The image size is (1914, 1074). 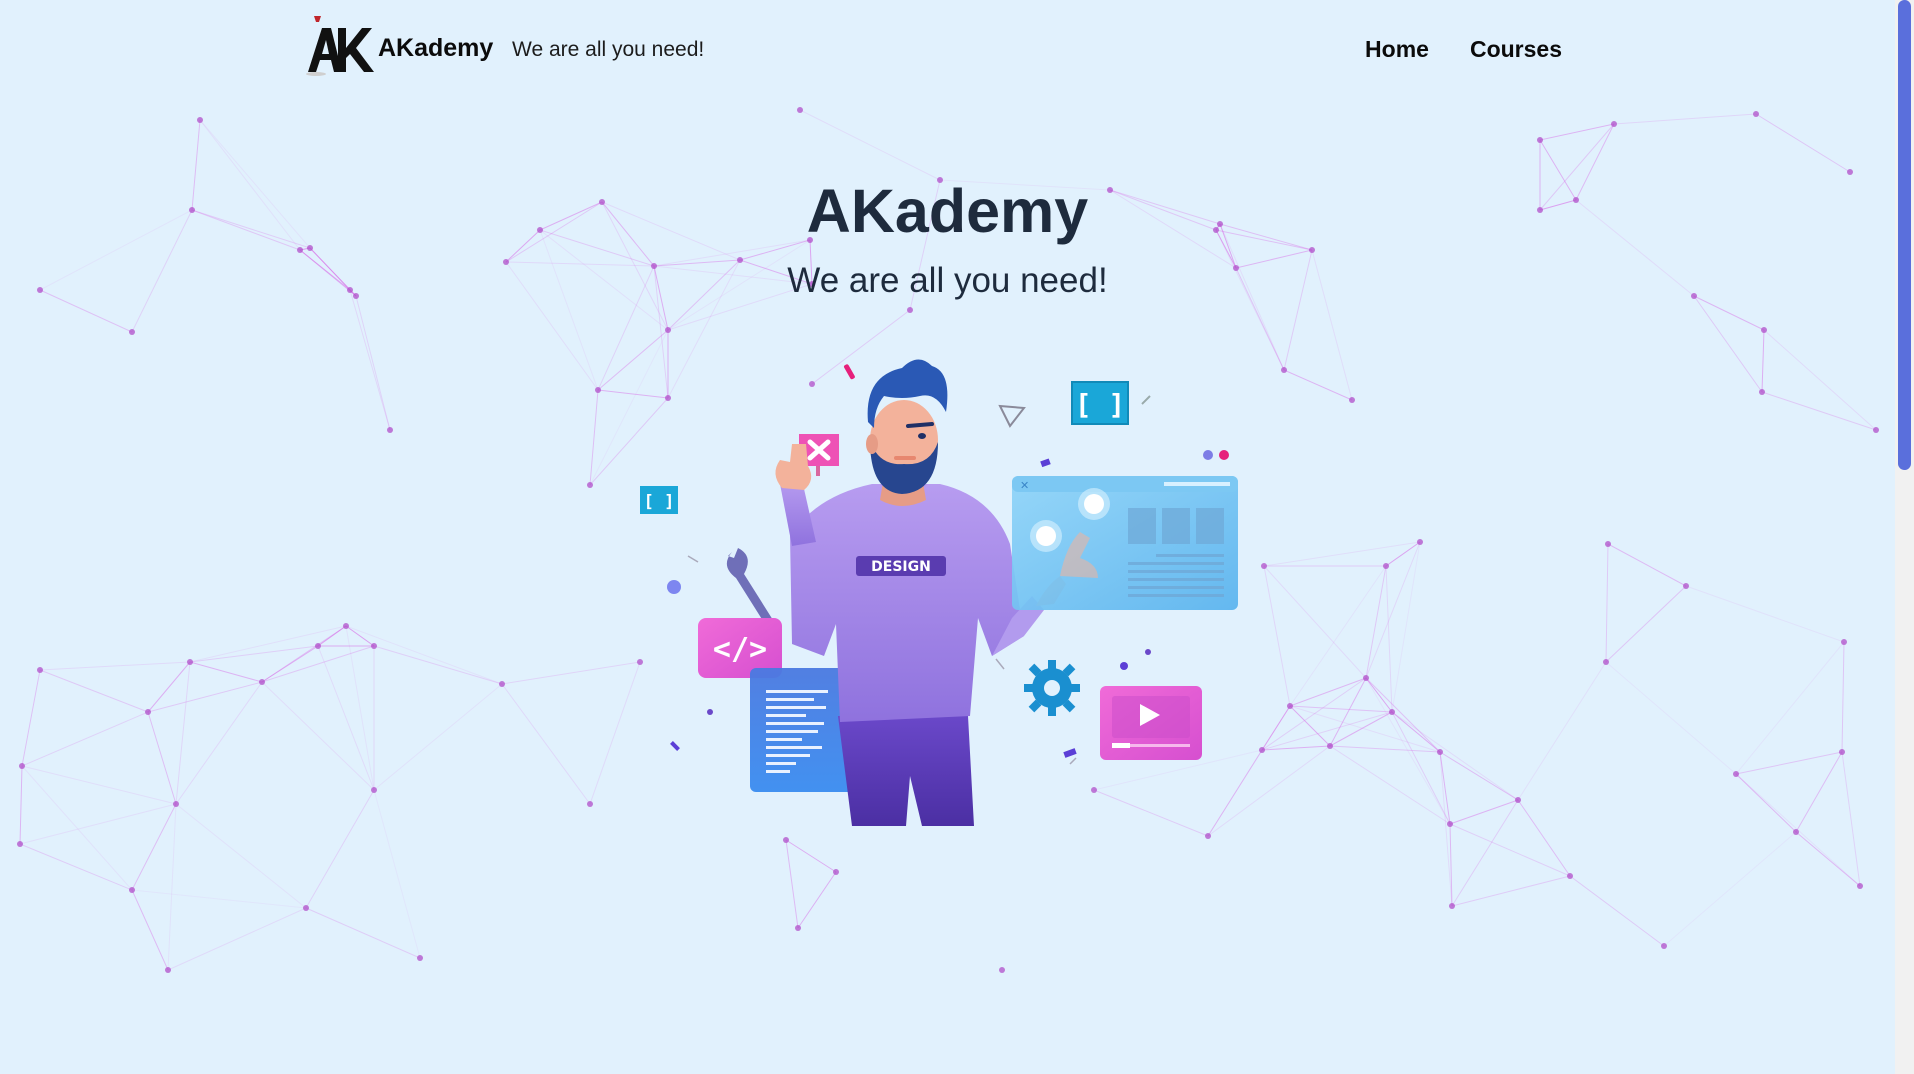 I want to click on hero-illustration: [ ] [ ] </> DESIGN ✕, so click(x=939, y=592).